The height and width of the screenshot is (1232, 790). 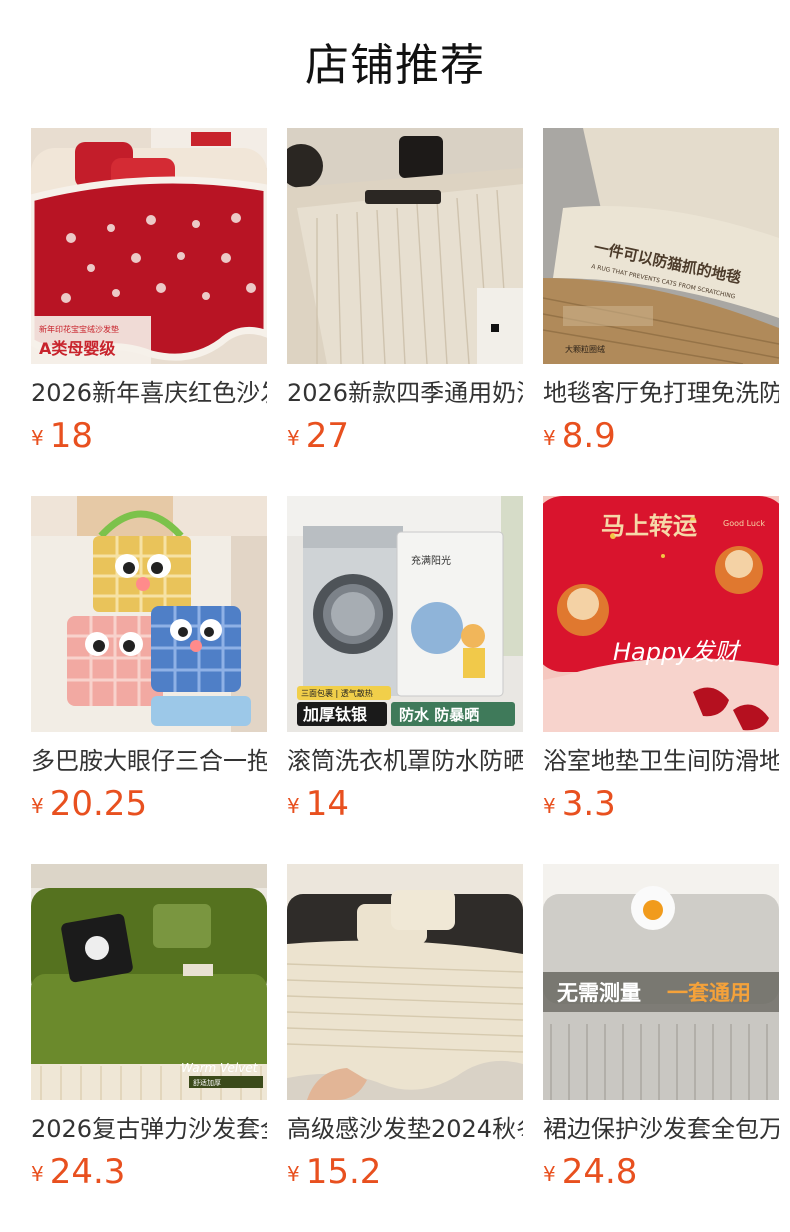 I want to click on image-caption: Good Luck, so click(x=744, y=523).